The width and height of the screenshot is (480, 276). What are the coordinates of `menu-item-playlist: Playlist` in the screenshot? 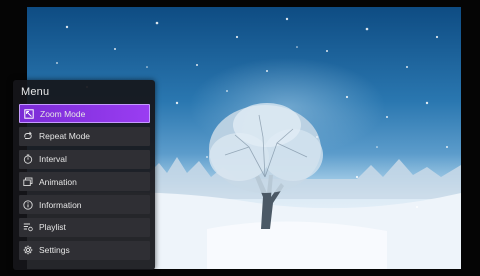 It's located at (84, 227).